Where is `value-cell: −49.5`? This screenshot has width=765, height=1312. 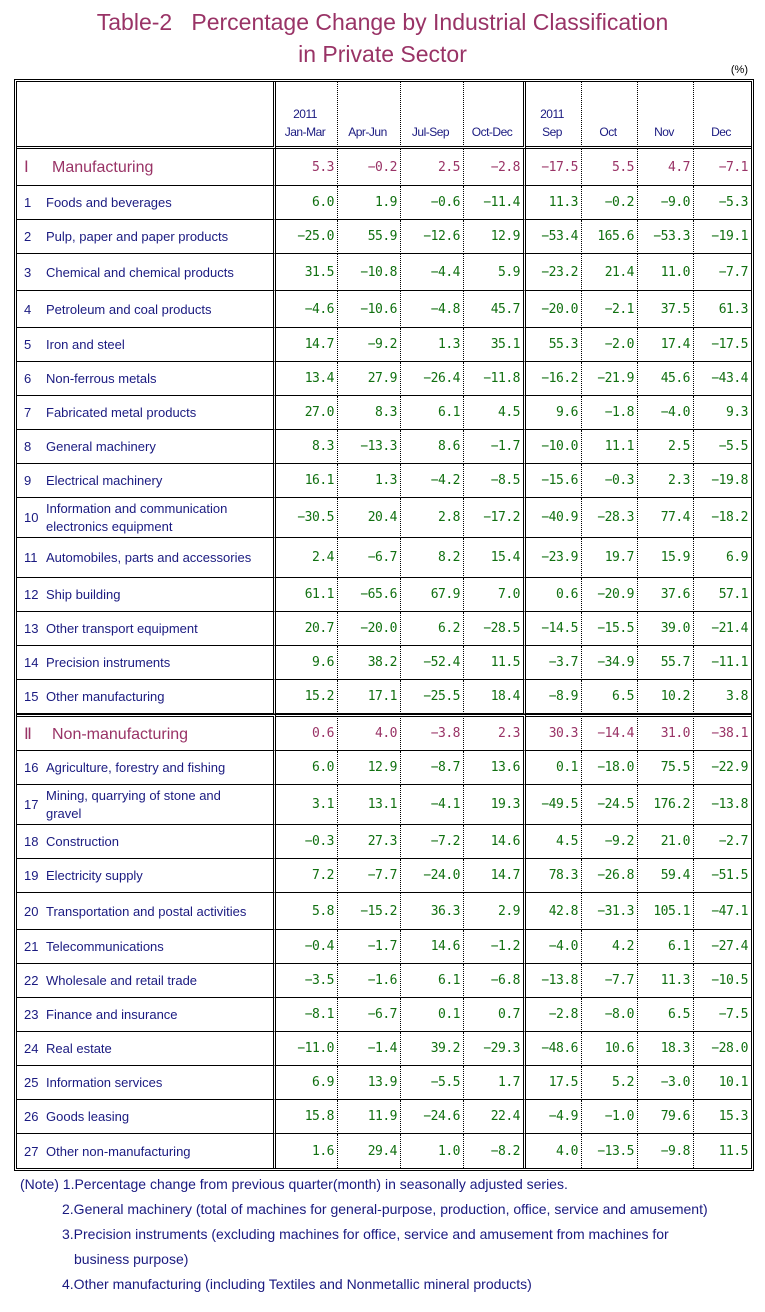
value-cell: −49.5 is located at coordinates (554, 805).